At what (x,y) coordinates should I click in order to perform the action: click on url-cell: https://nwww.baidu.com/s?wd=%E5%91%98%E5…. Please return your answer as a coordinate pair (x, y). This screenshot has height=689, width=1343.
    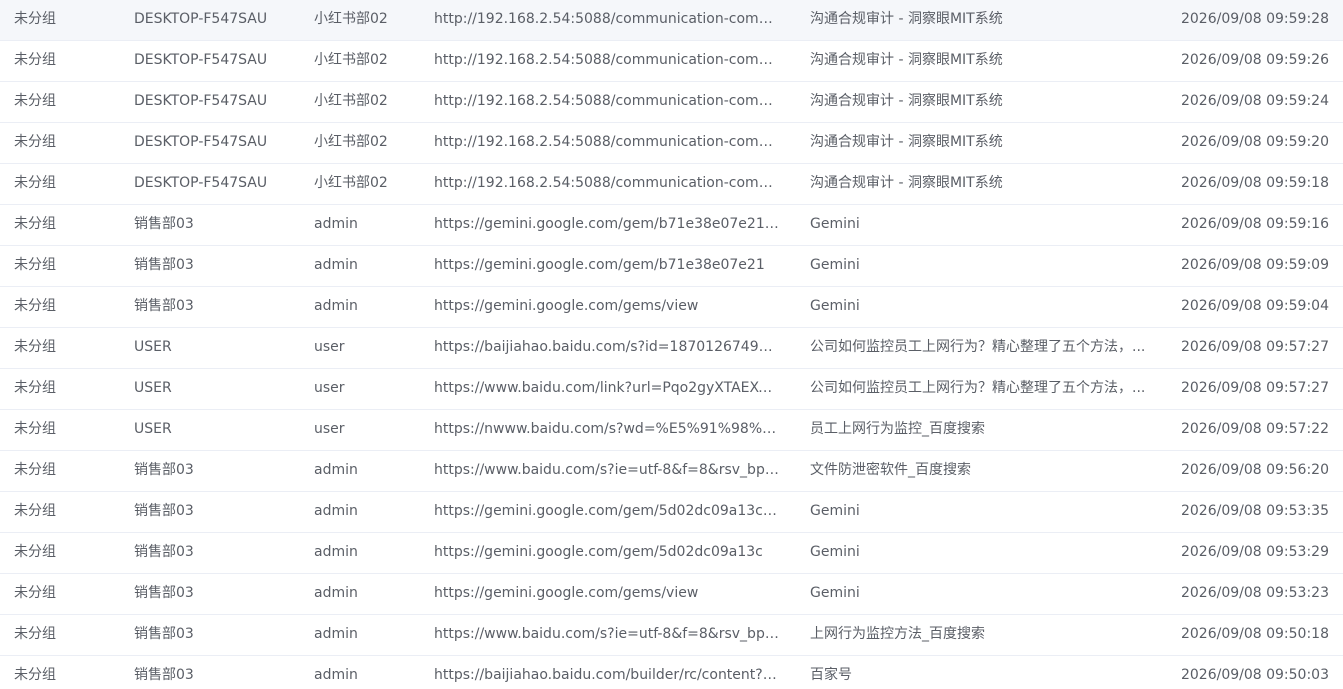
    Looking at the image, I should click on (607, 429).